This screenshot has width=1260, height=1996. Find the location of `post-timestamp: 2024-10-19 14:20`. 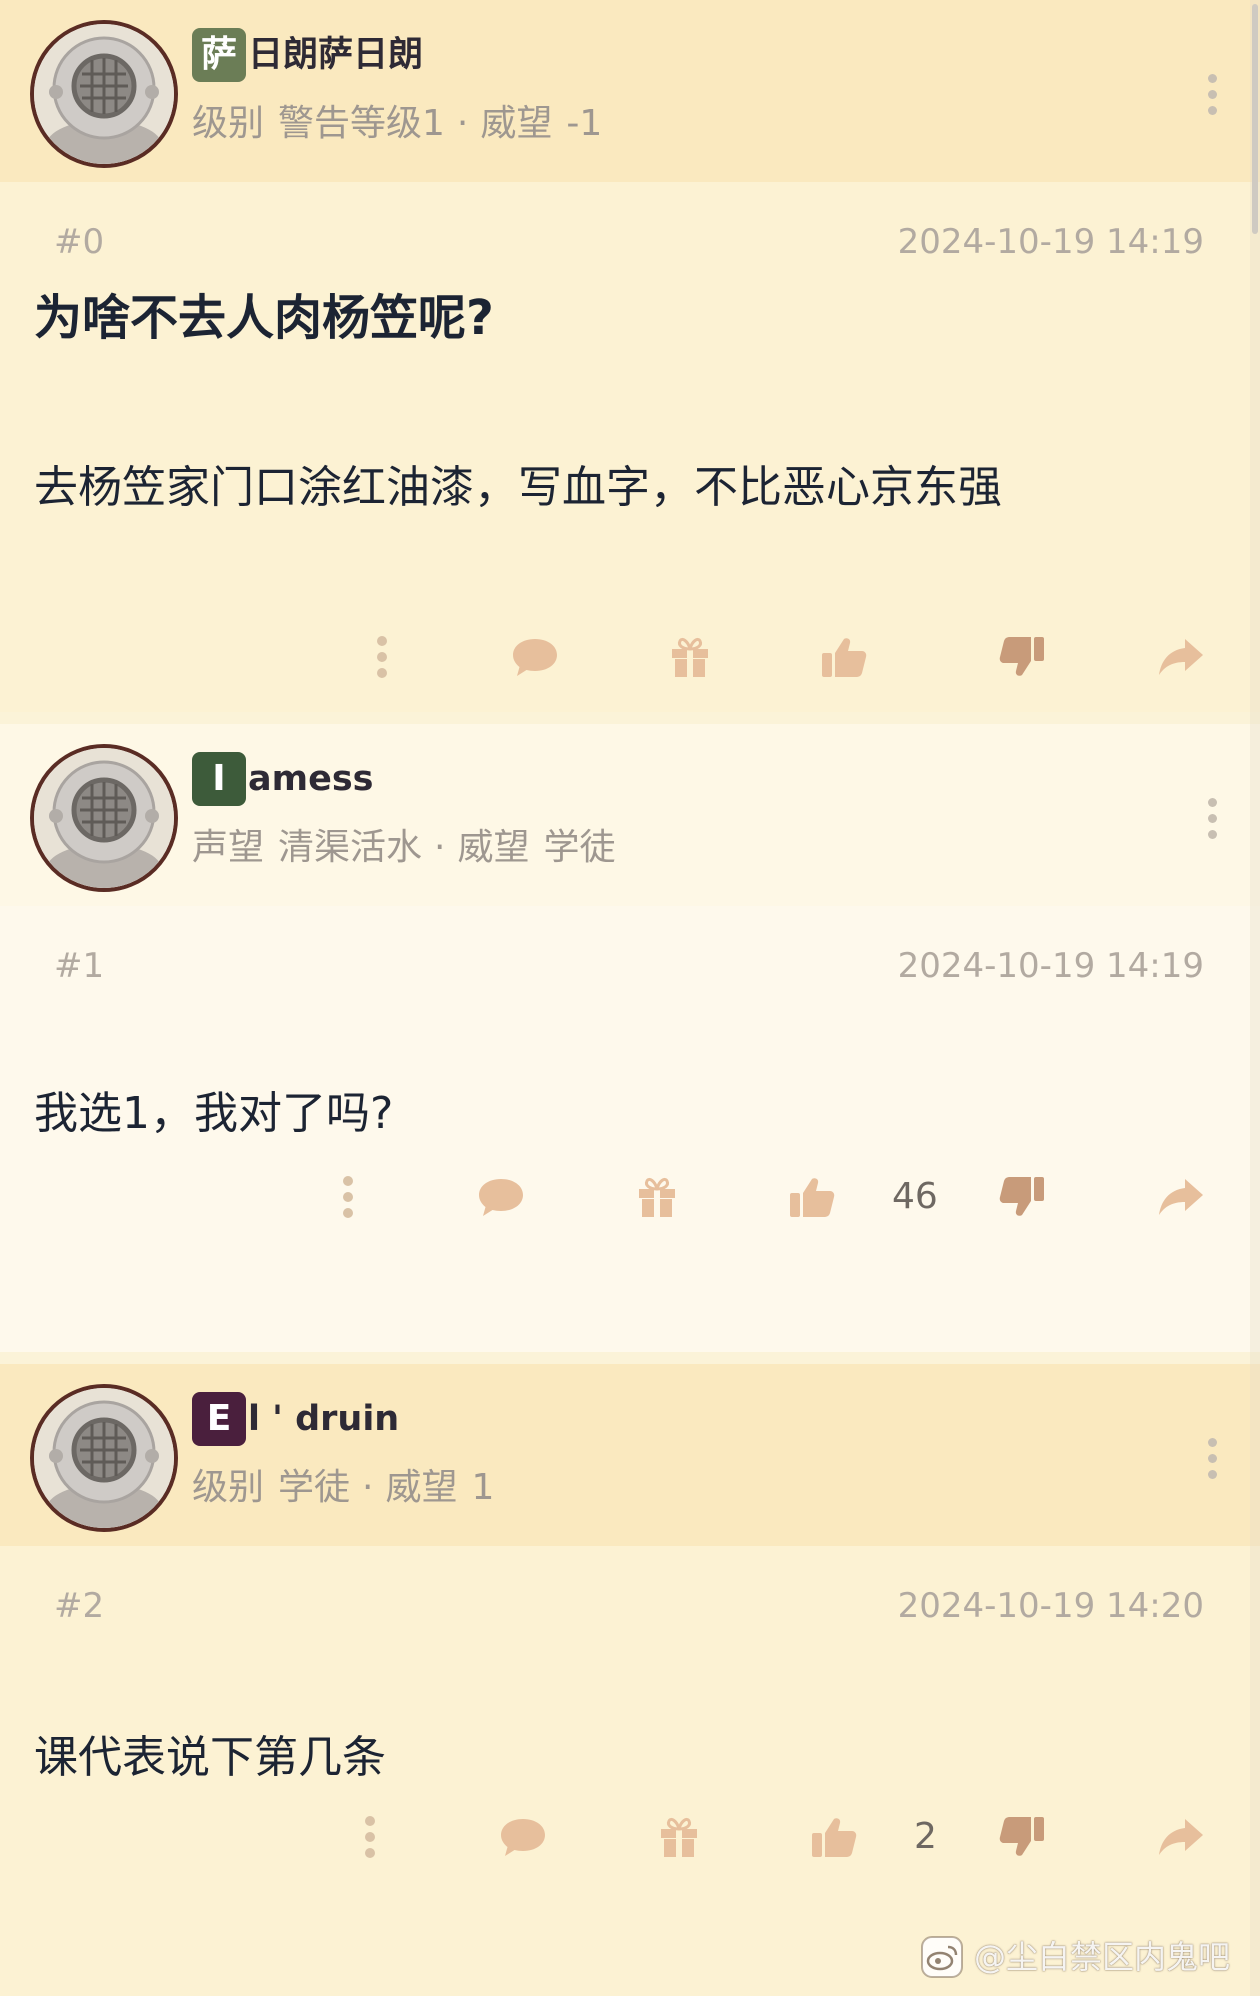

post-timestamp: 2024-10-19 14:20 is located at coordinates (1050, 1606).